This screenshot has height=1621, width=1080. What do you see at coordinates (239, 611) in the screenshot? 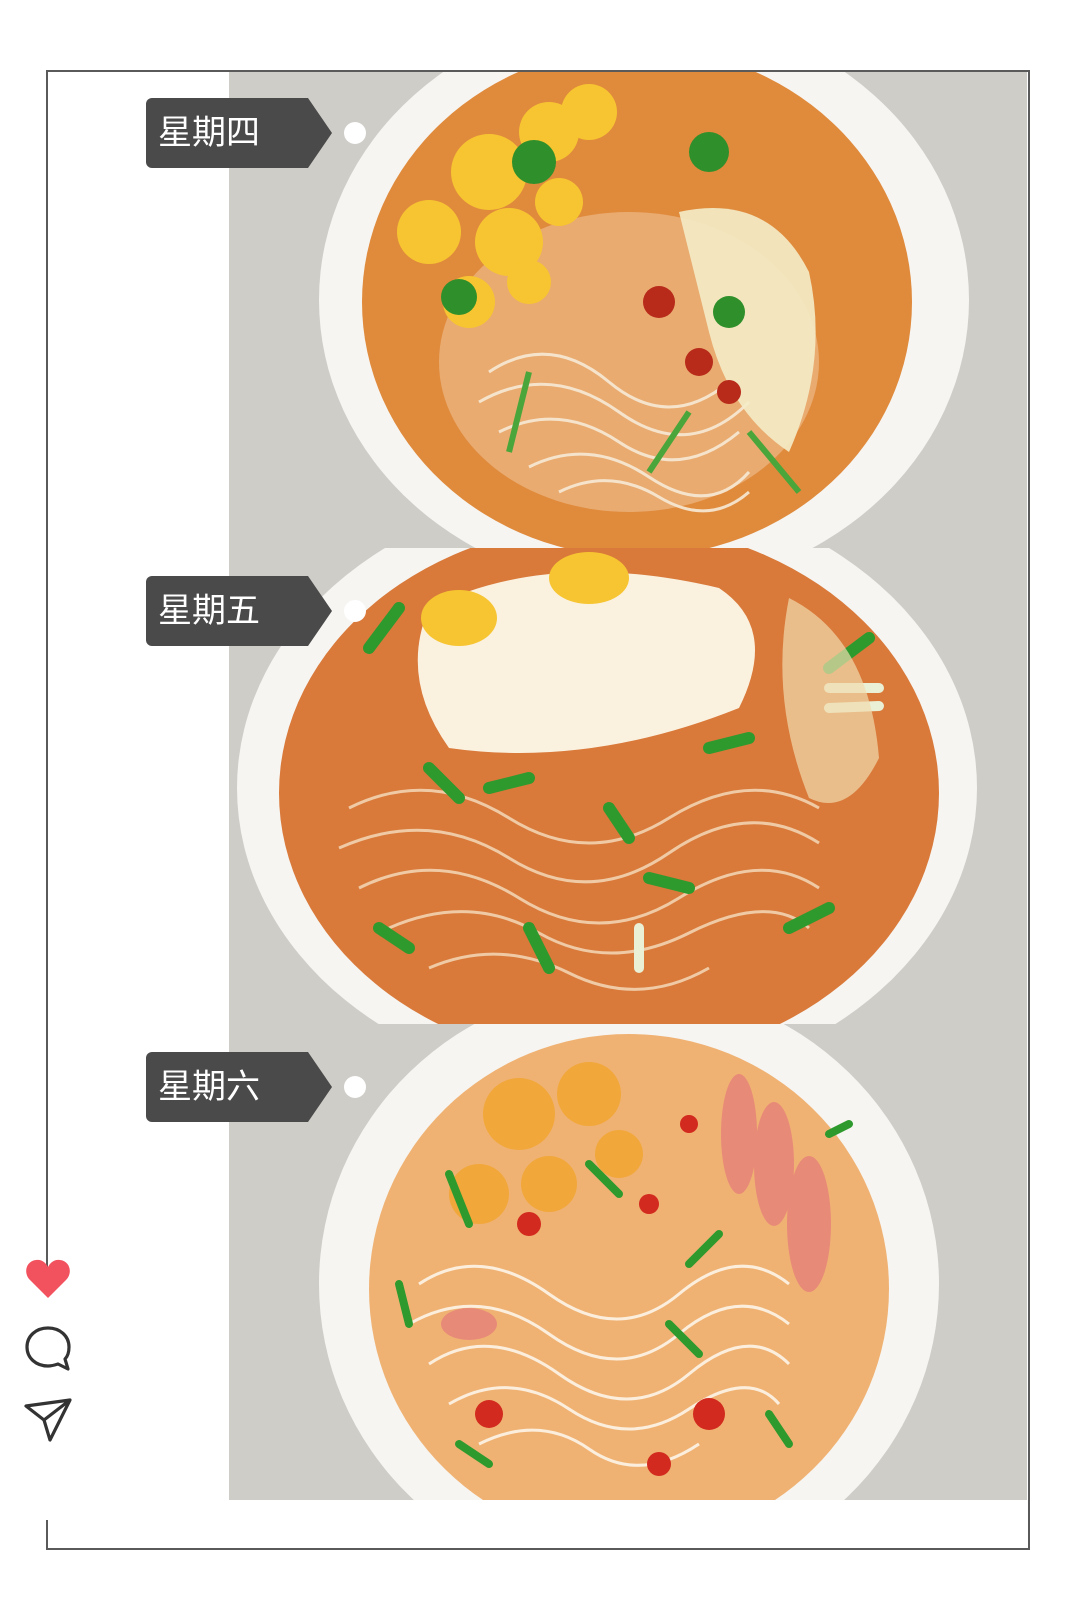
I see `day-label-friday: 星期五` at bounding box center [239, 611].